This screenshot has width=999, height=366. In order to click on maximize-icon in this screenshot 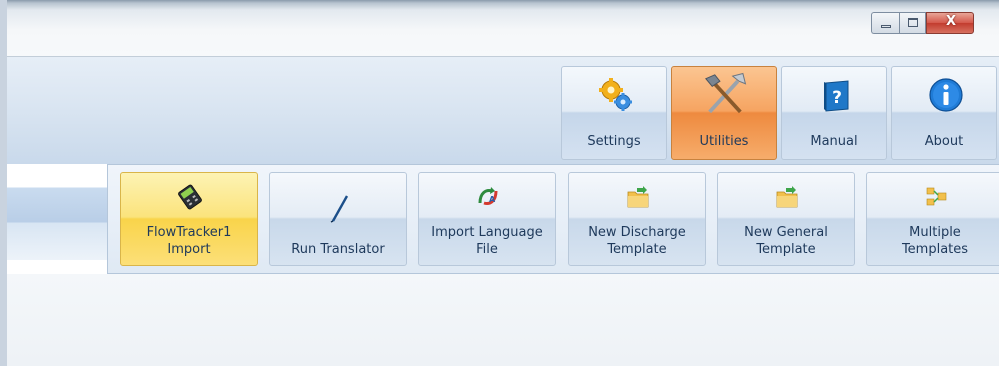, I will do `click(913, 22)`.